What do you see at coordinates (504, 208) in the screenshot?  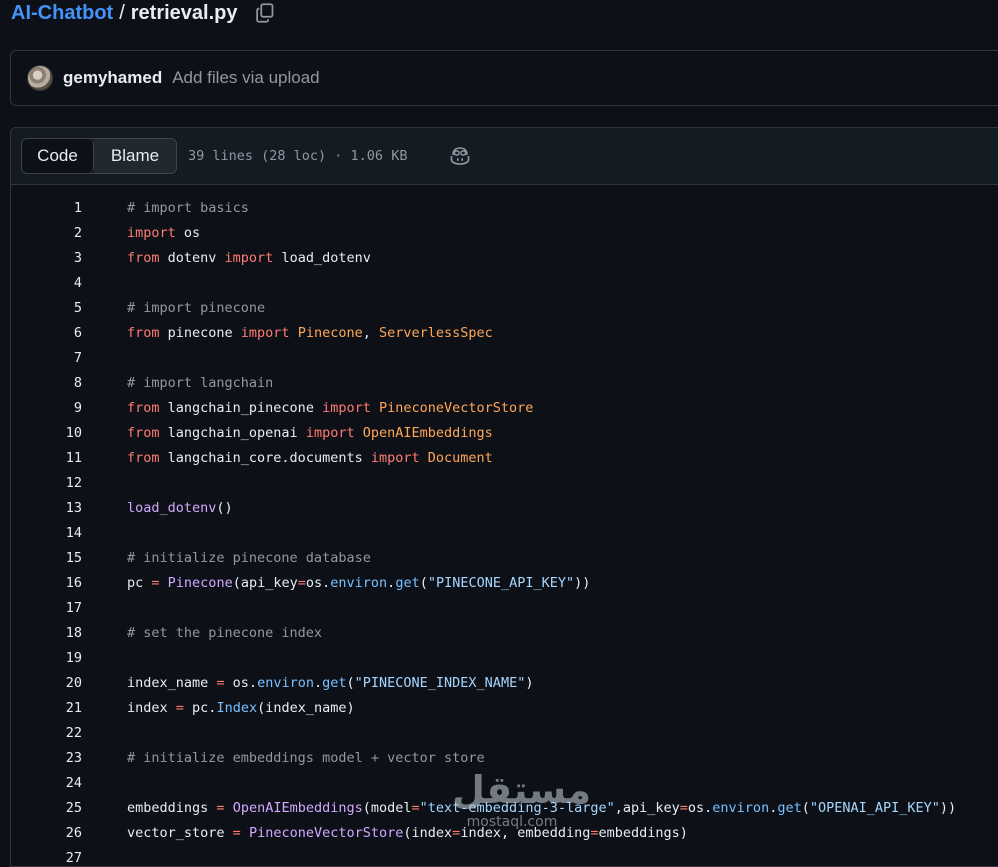 I see `code-line: 1 # import basics` at bounding box center [504, 208].